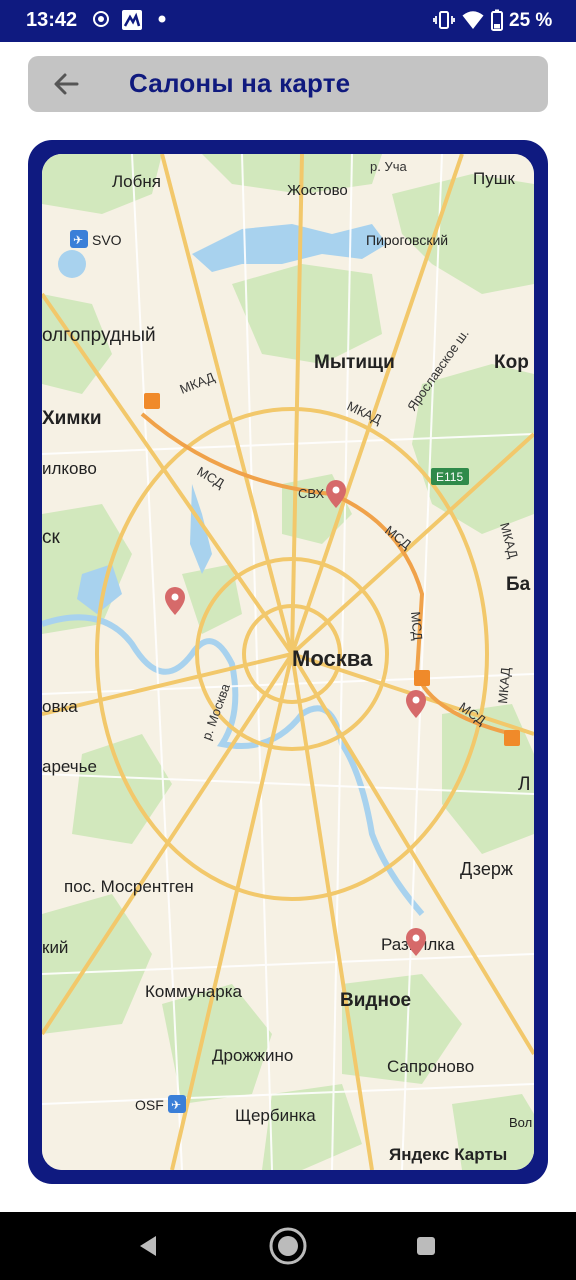 The image size is (576, 1280). I want to click on label-osf: OSF, so click(149, 1105).